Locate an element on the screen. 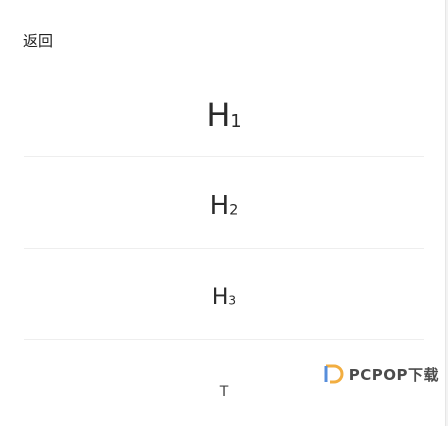 Image resolution: width=448 pixels, height=426 pixels. heading-3-option: H3 is located at coordinates (224, 297).